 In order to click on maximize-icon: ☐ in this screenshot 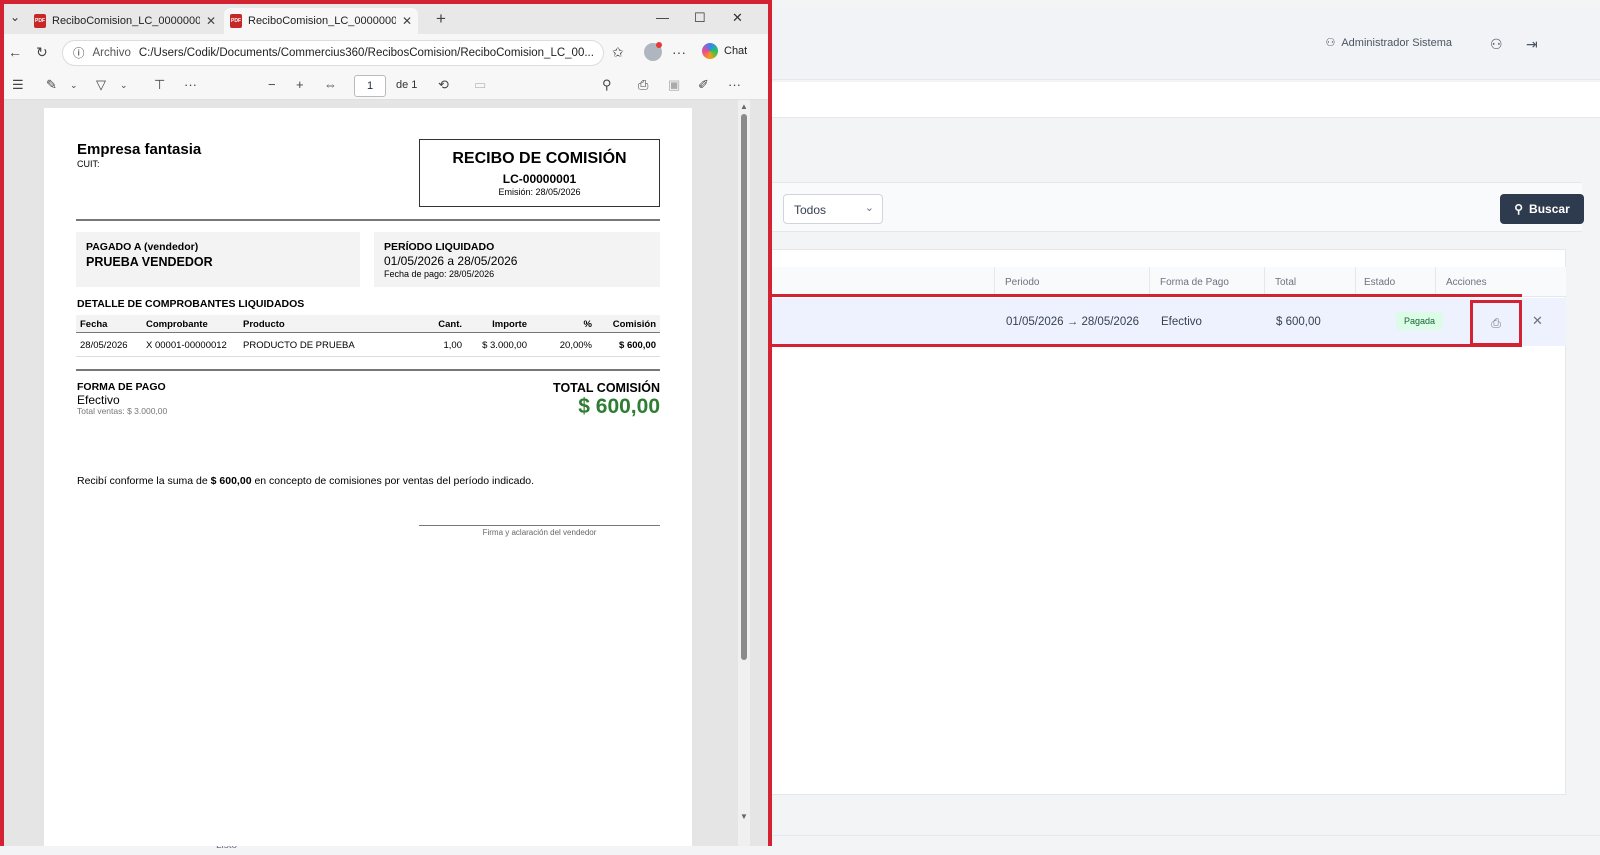, I will do `click(700, 18)`.